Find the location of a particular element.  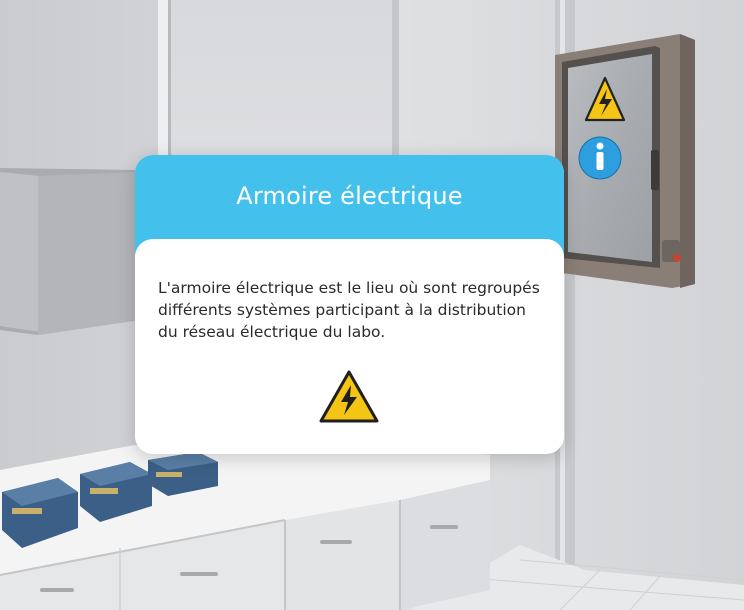

warning-electric-icon is located at coordinates (349, 396).